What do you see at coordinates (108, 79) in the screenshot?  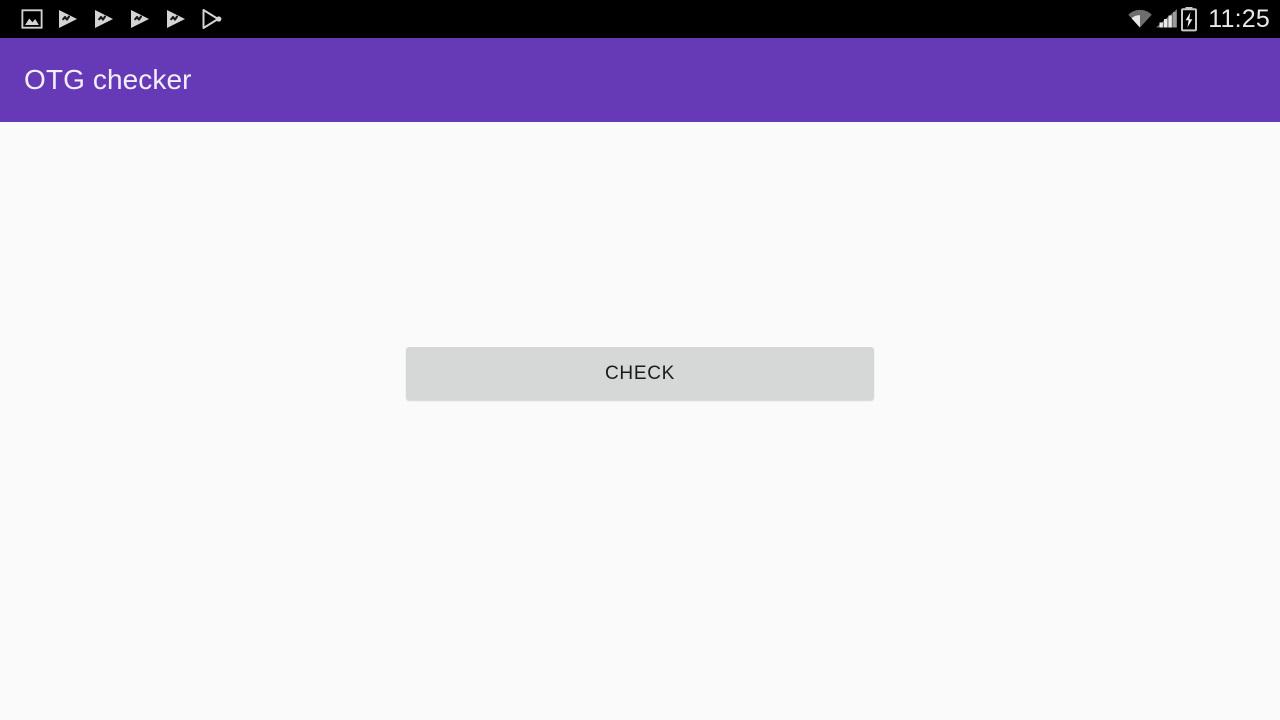 I see `page-title: OTG checker` at bounding box center [108, 79].